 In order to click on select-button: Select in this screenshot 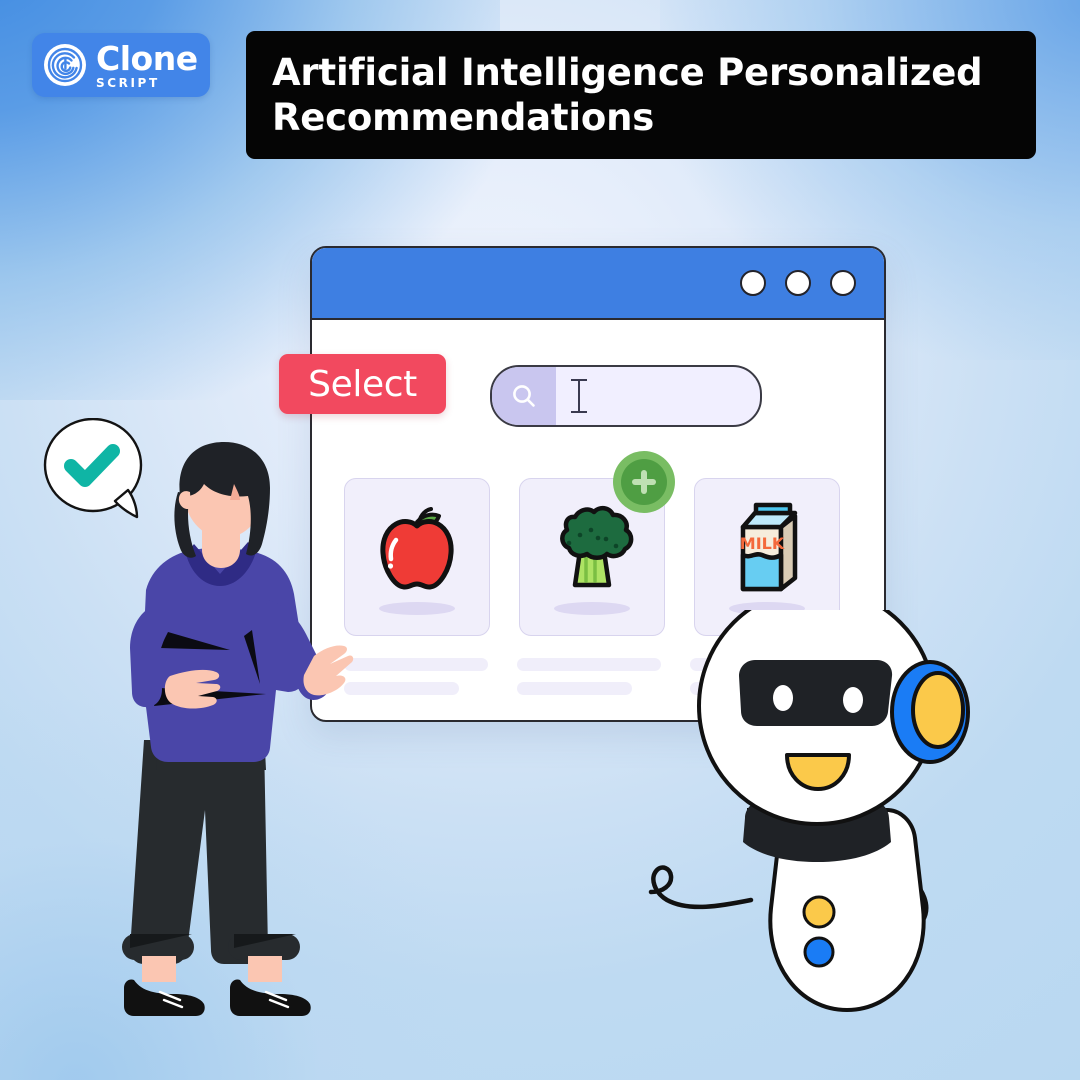, I will do `click(362, 384)`.